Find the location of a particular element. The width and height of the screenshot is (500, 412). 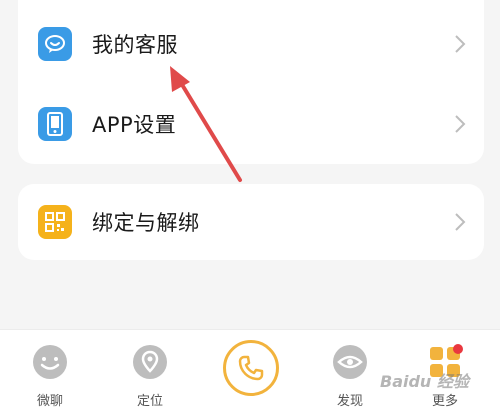

menu-item-label: 绑定与解绑 is located at coordinates (146, 223).